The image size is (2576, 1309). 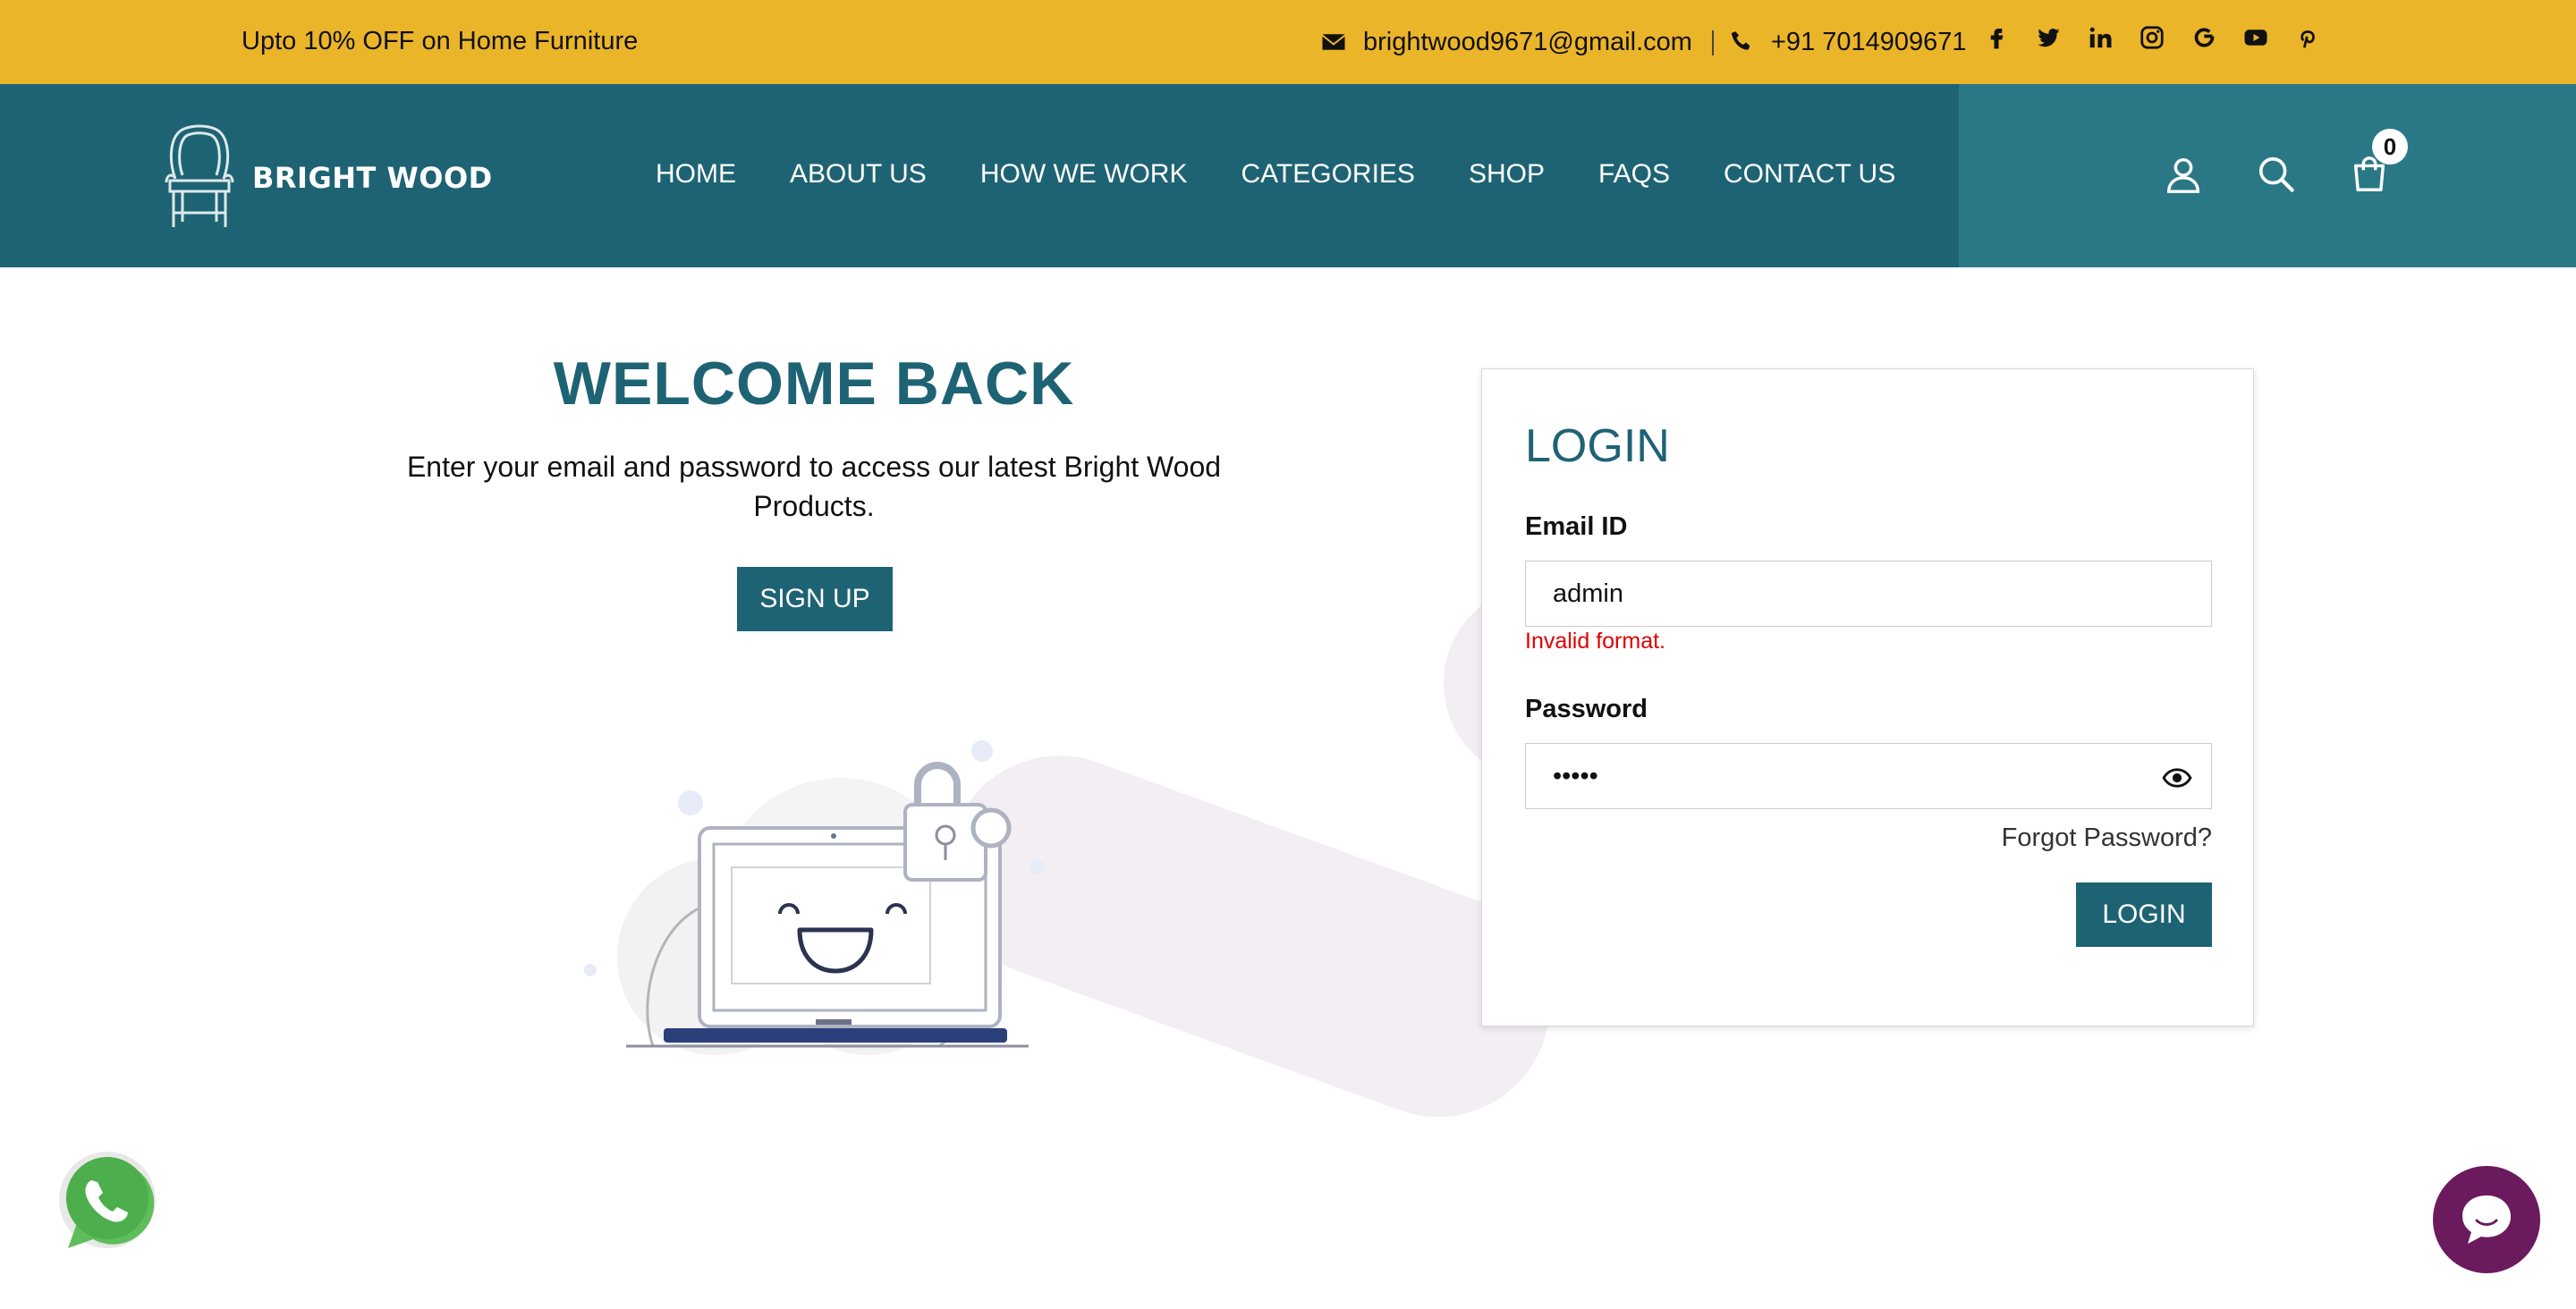 I want to click on nav-item-home: HOME, so click(x=696, y=174).